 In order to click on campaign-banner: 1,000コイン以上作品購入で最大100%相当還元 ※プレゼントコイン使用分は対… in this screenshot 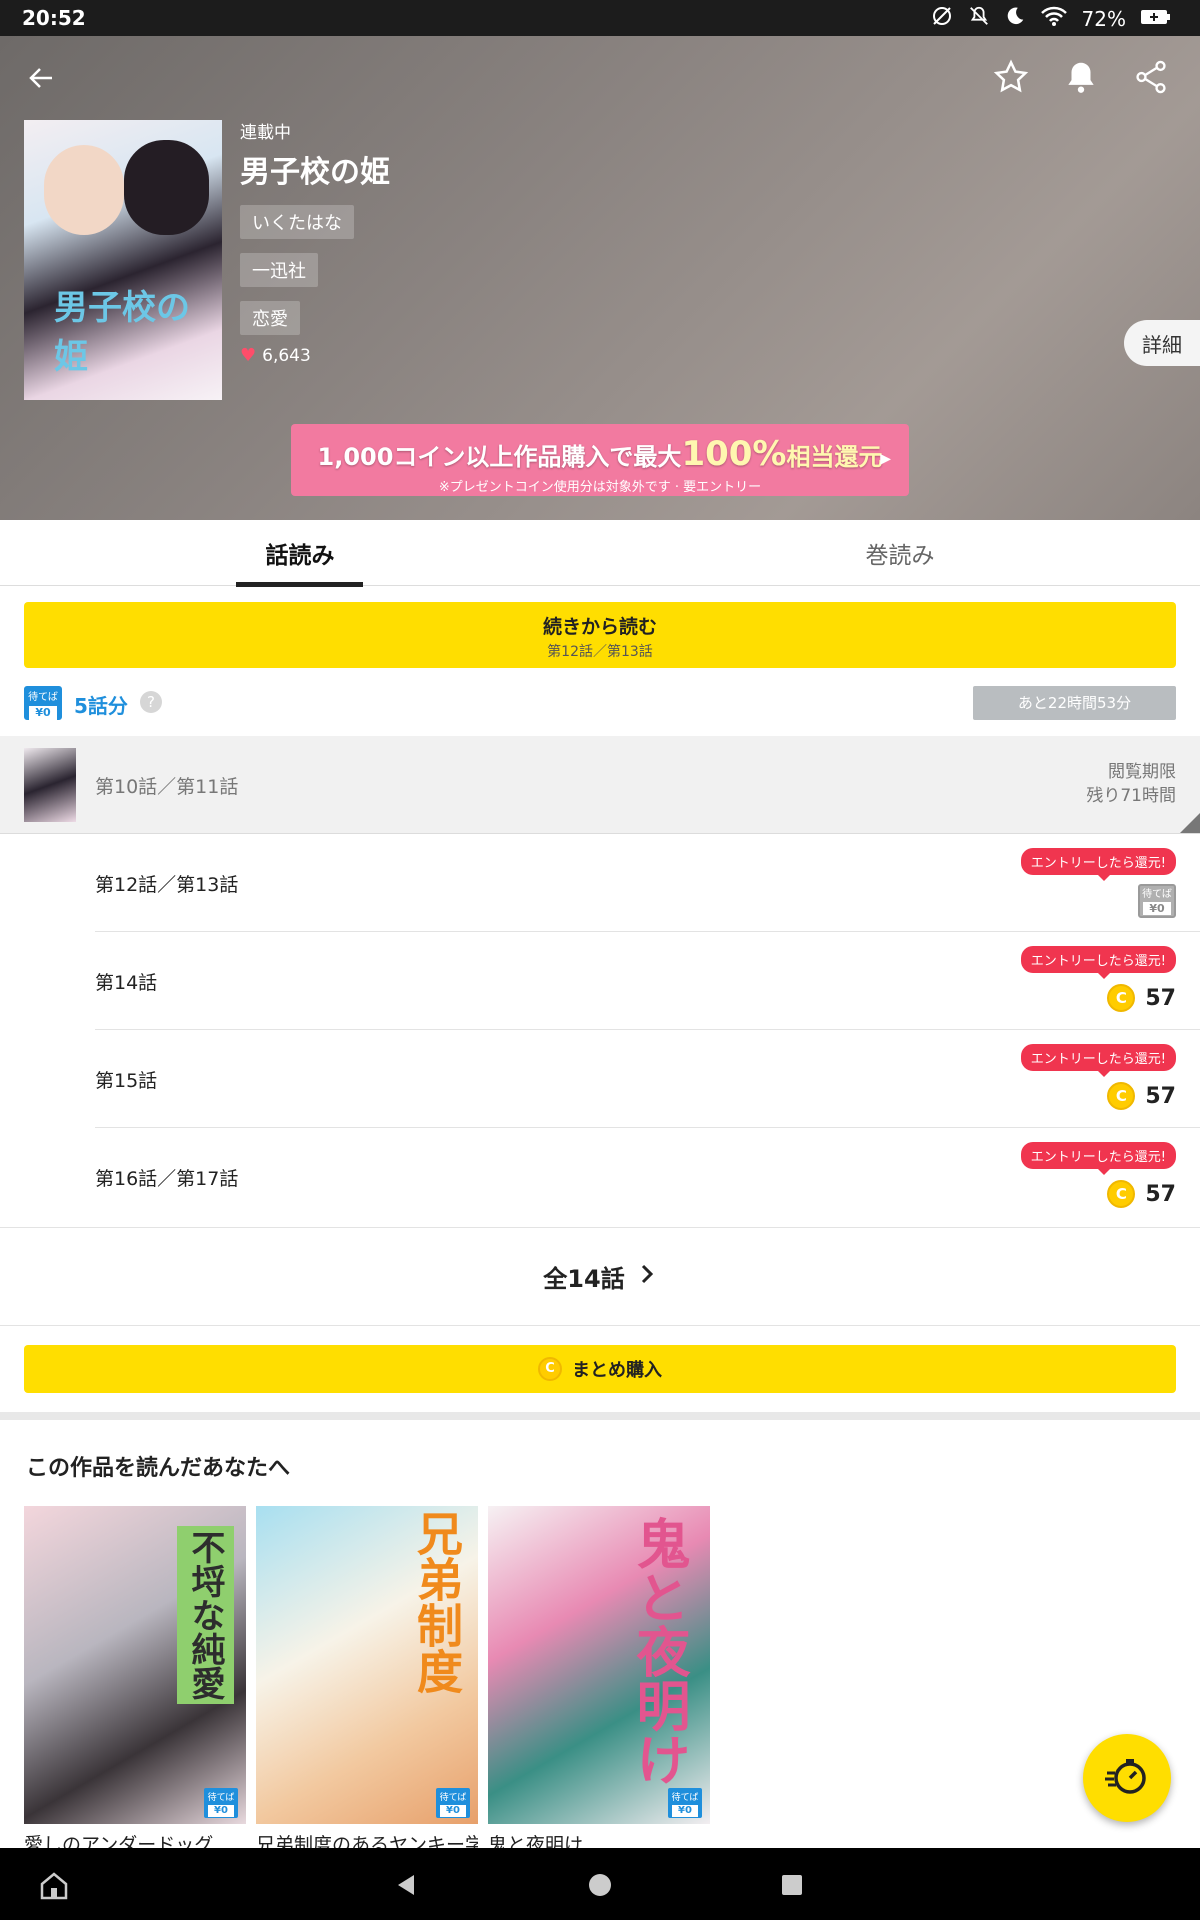, I will do `click(600, 460)`.